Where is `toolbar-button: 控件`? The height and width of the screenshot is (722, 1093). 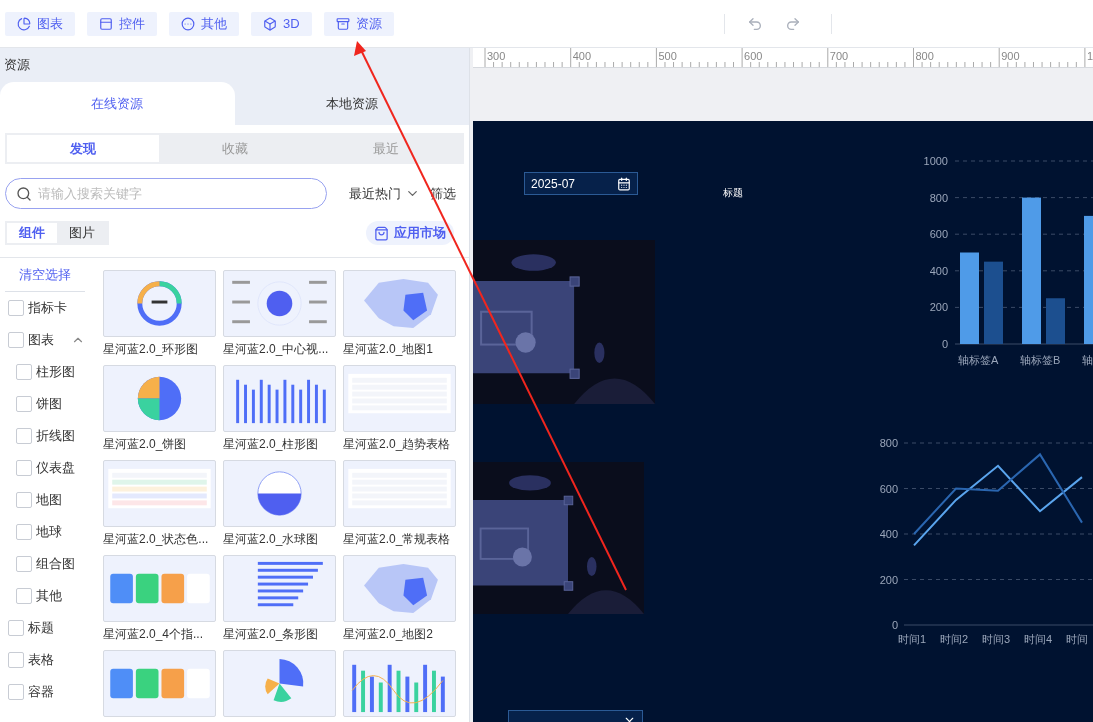
toolbar-button: 控件 is located at coordinates (122, 23).